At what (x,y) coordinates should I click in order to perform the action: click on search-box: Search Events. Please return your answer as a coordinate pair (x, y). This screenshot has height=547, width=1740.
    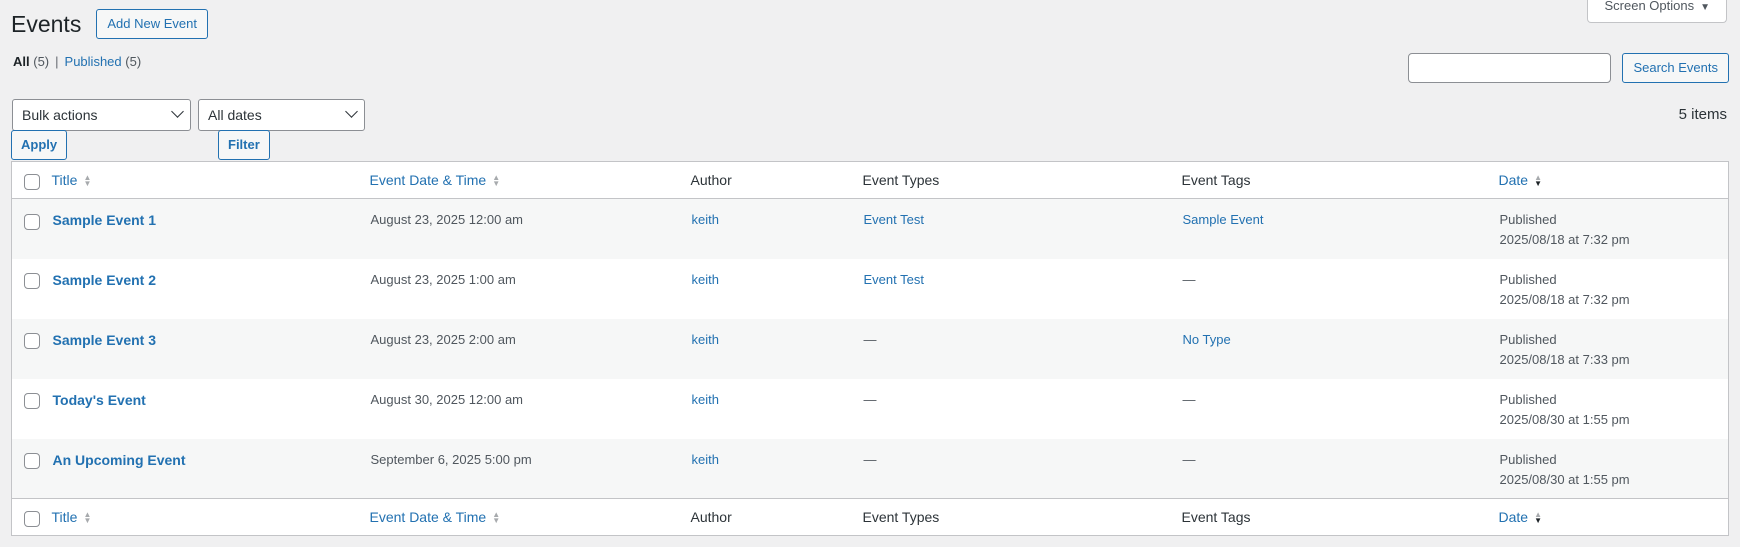
    Looking at the image, I should click on (1568, 68).